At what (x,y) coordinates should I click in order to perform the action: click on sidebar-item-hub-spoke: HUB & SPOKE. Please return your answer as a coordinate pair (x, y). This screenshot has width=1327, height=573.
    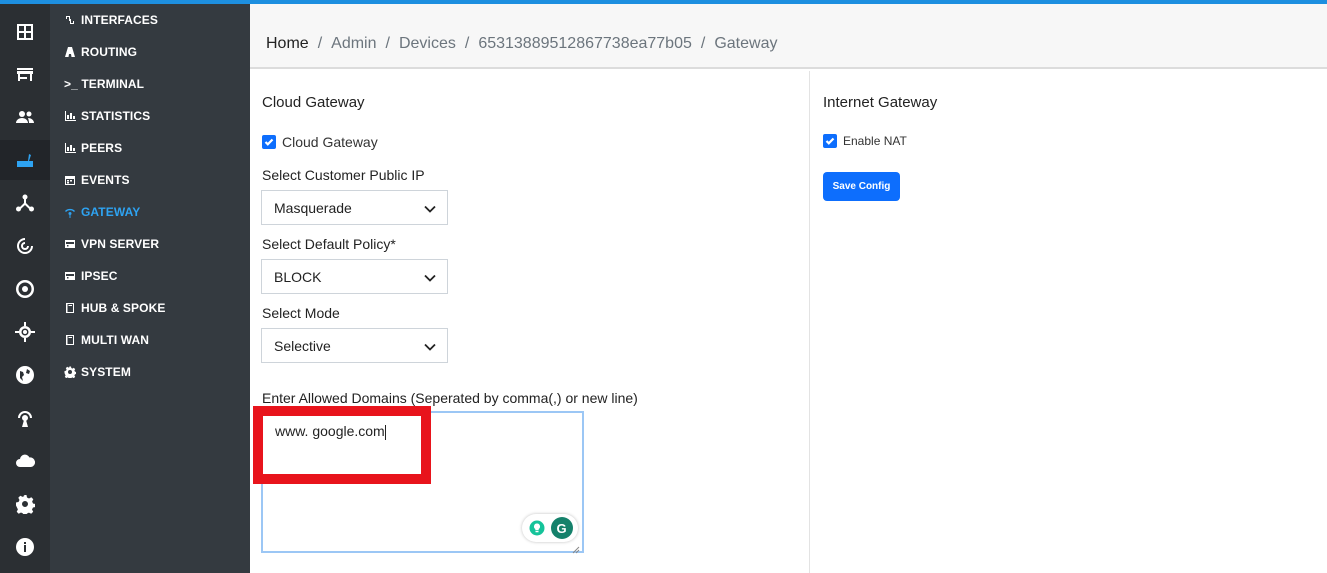
    Looking at the image, I should click on (114, 308).